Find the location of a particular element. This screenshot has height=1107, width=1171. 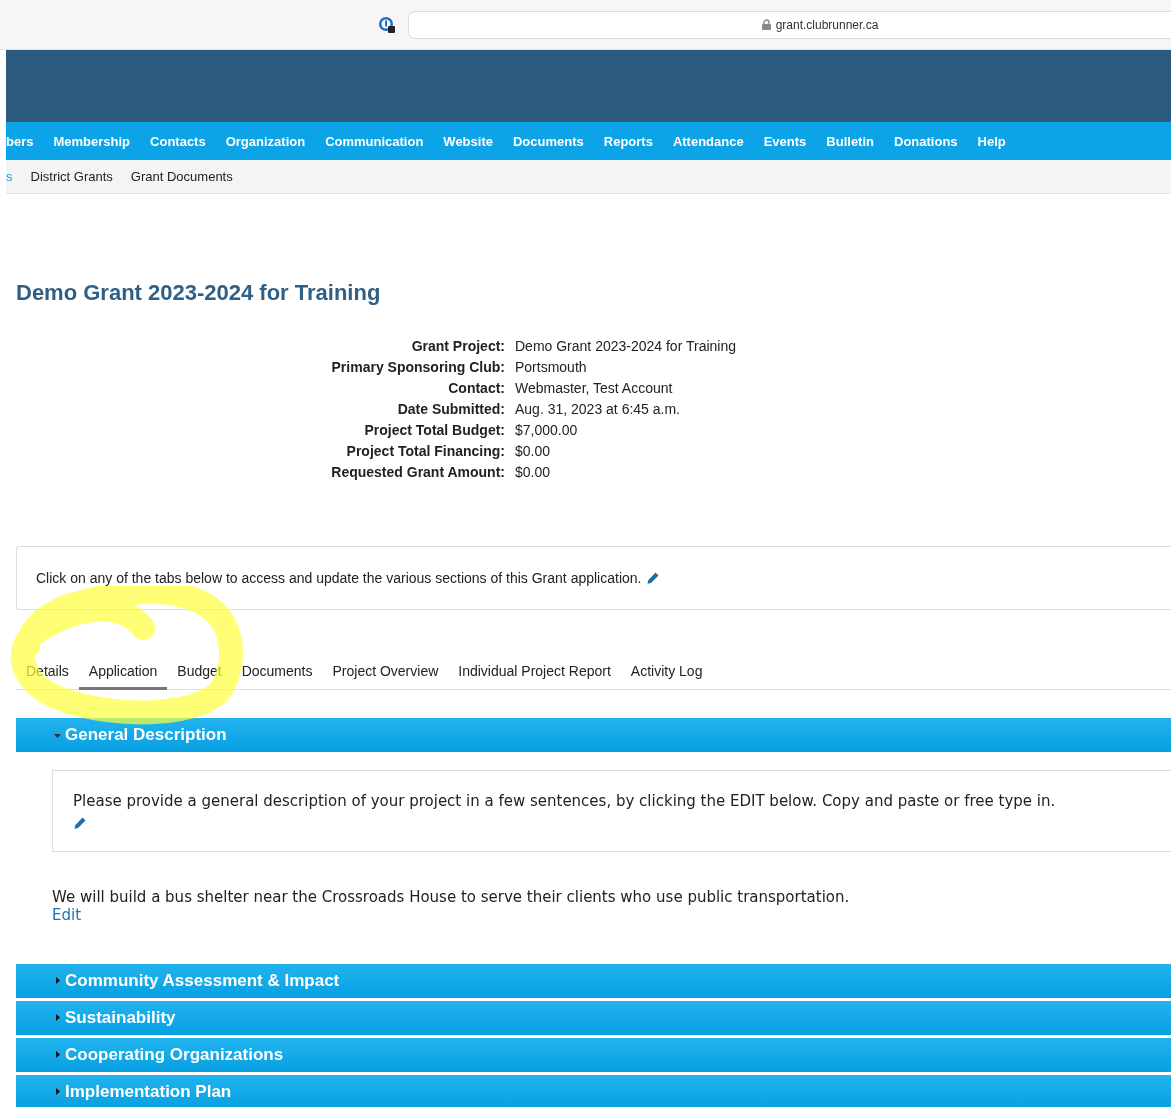

detail-label: Primary Sponsoring Club: is located at coordinates (417, 367).